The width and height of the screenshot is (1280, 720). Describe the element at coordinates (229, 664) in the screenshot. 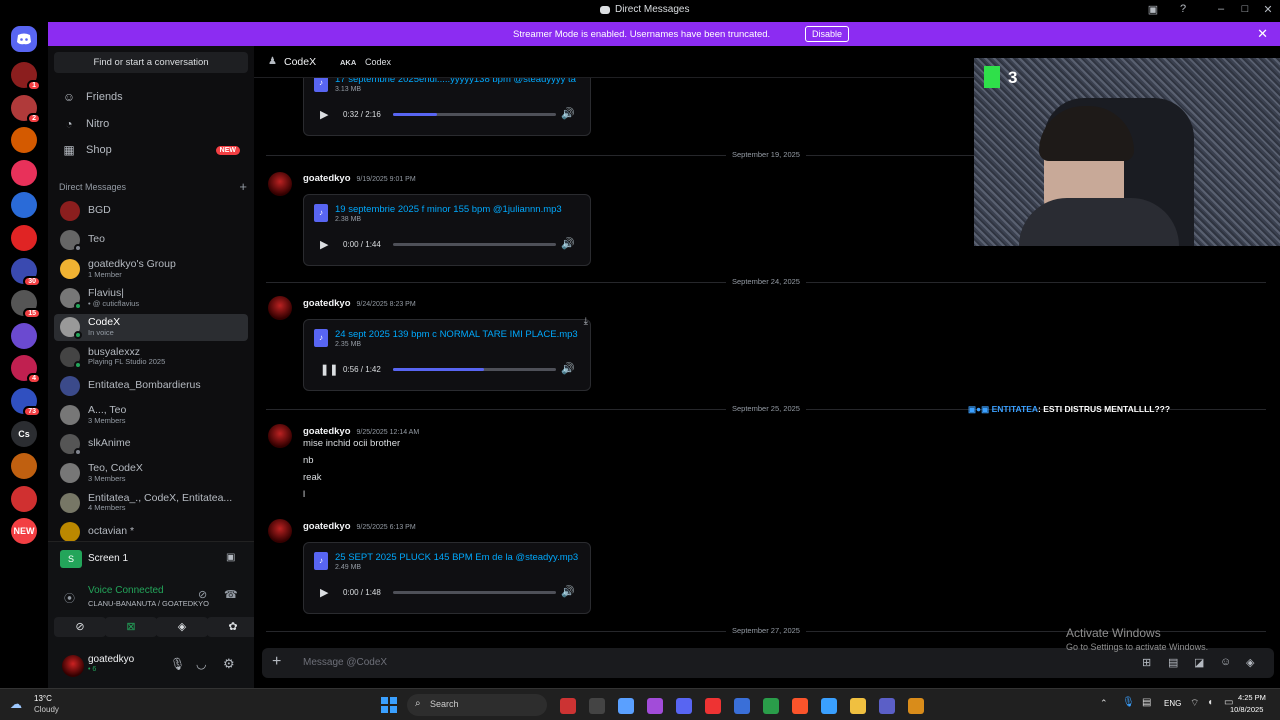

I see `settings-gear-icon: ⚙` at that location.